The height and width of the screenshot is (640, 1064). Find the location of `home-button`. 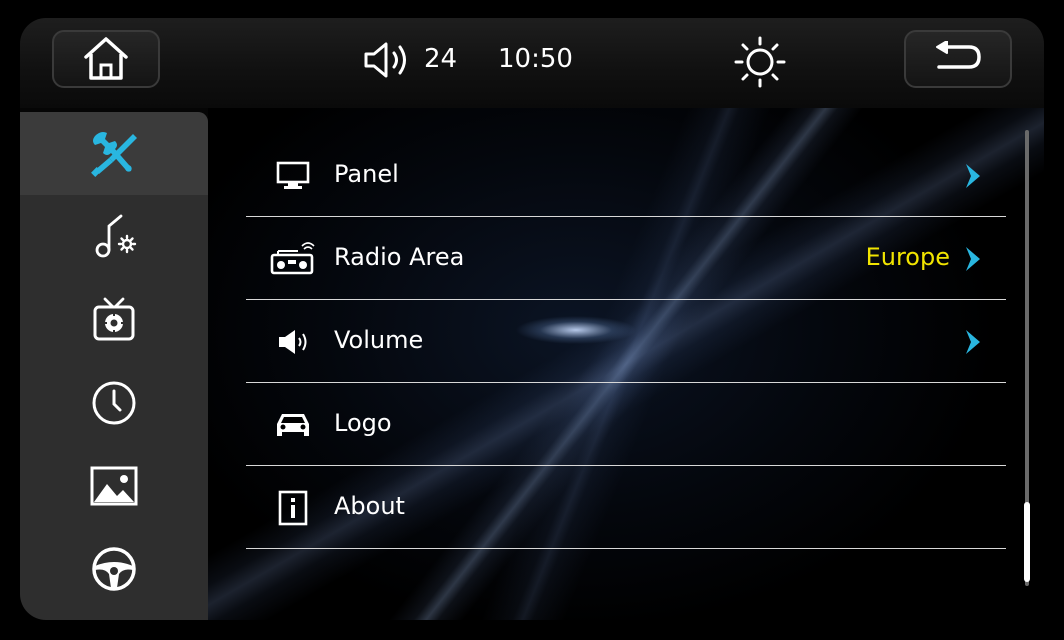

home-button is located at coordinates (106, 59).